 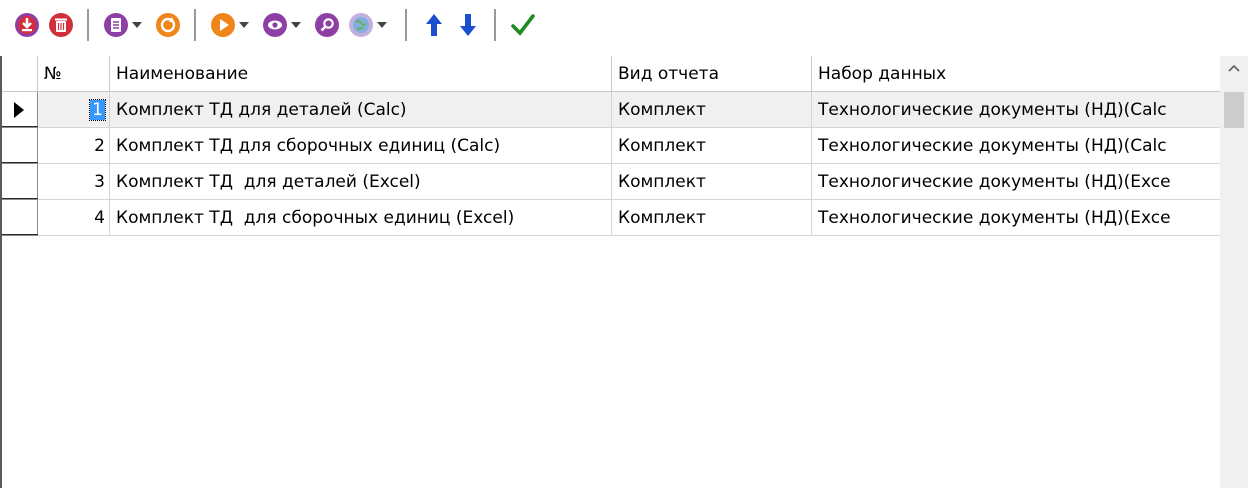 I want to click on document-list-dropdown, so click(x=137, y=25).